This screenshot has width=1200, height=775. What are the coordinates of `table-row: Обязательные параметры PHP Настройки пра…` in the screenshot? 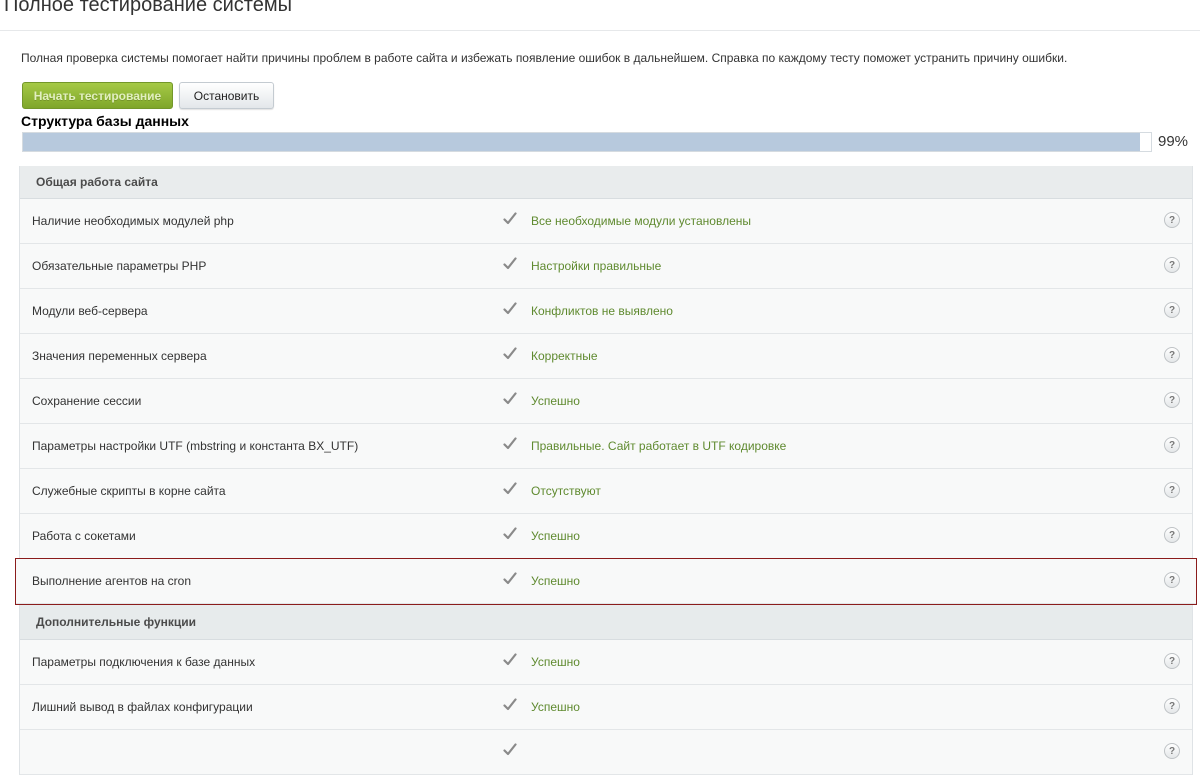 It's located at (606, 266).